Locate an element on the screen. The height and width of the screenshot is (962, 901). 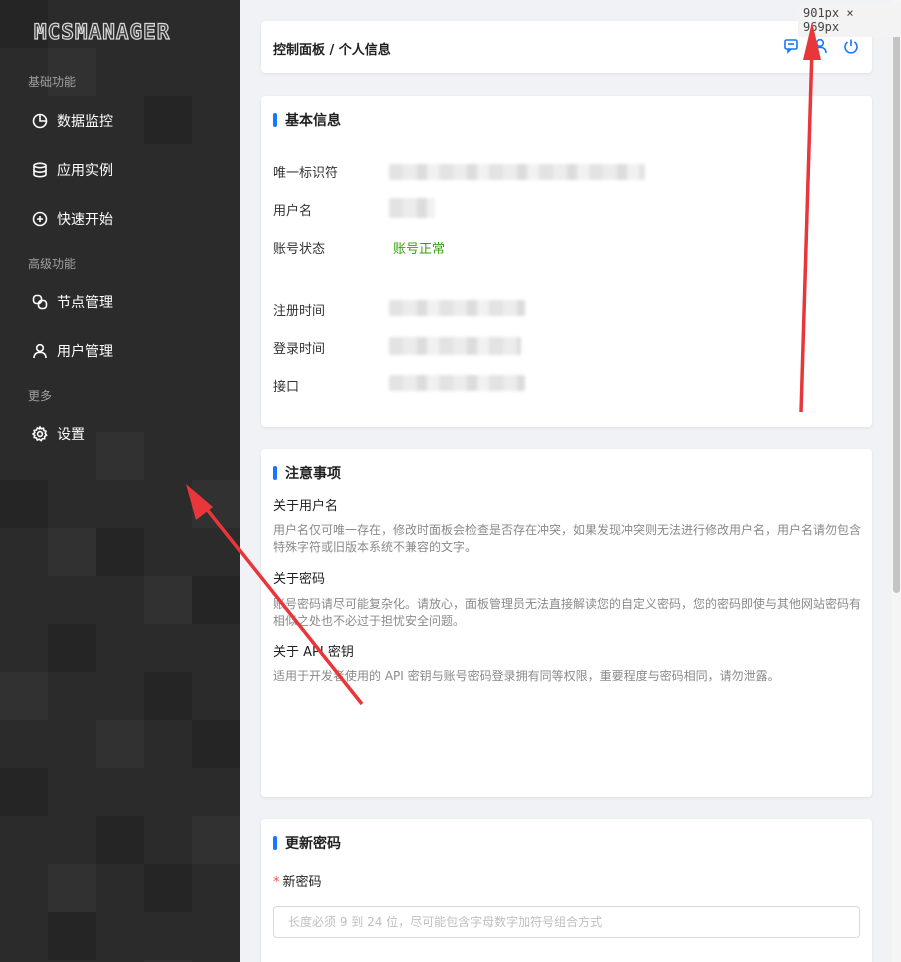
new-password-label: * 新密码 is located at coordinates (297, 880).